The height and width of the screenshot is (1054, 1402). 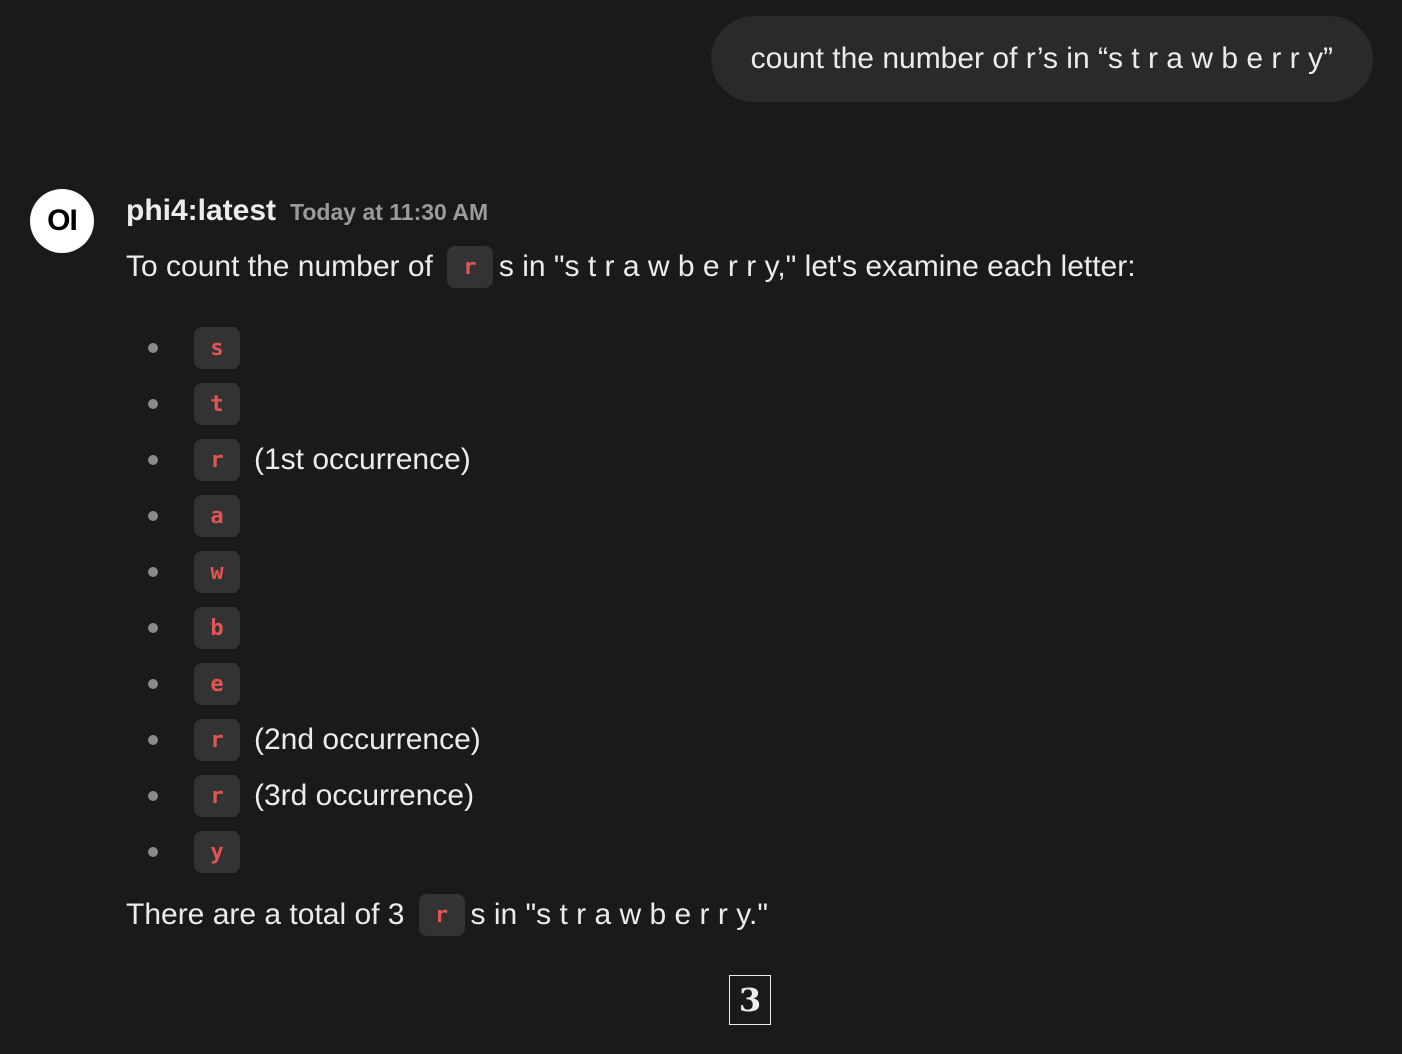 What do you see at coordinates (314, 404) in the screenshot?
I see `list-item: t` at bounding box center [314, 404].